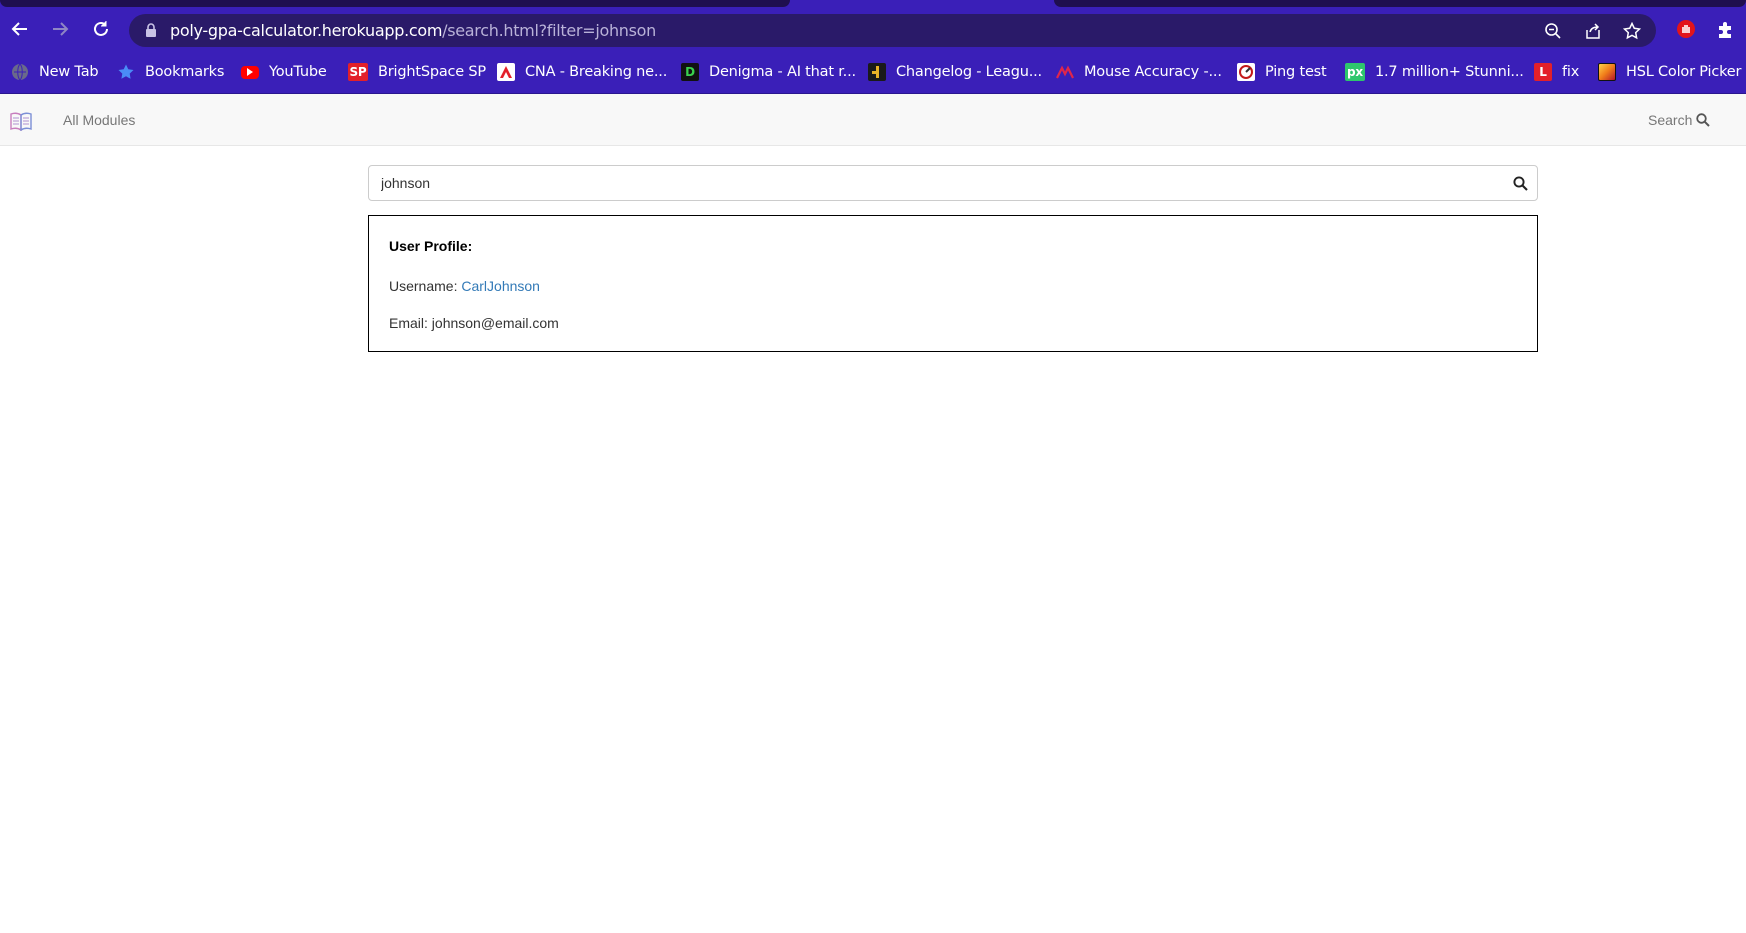  Describe the element at coordinates (151, 30) in the screenshot. I see `lock-icon` at that location.